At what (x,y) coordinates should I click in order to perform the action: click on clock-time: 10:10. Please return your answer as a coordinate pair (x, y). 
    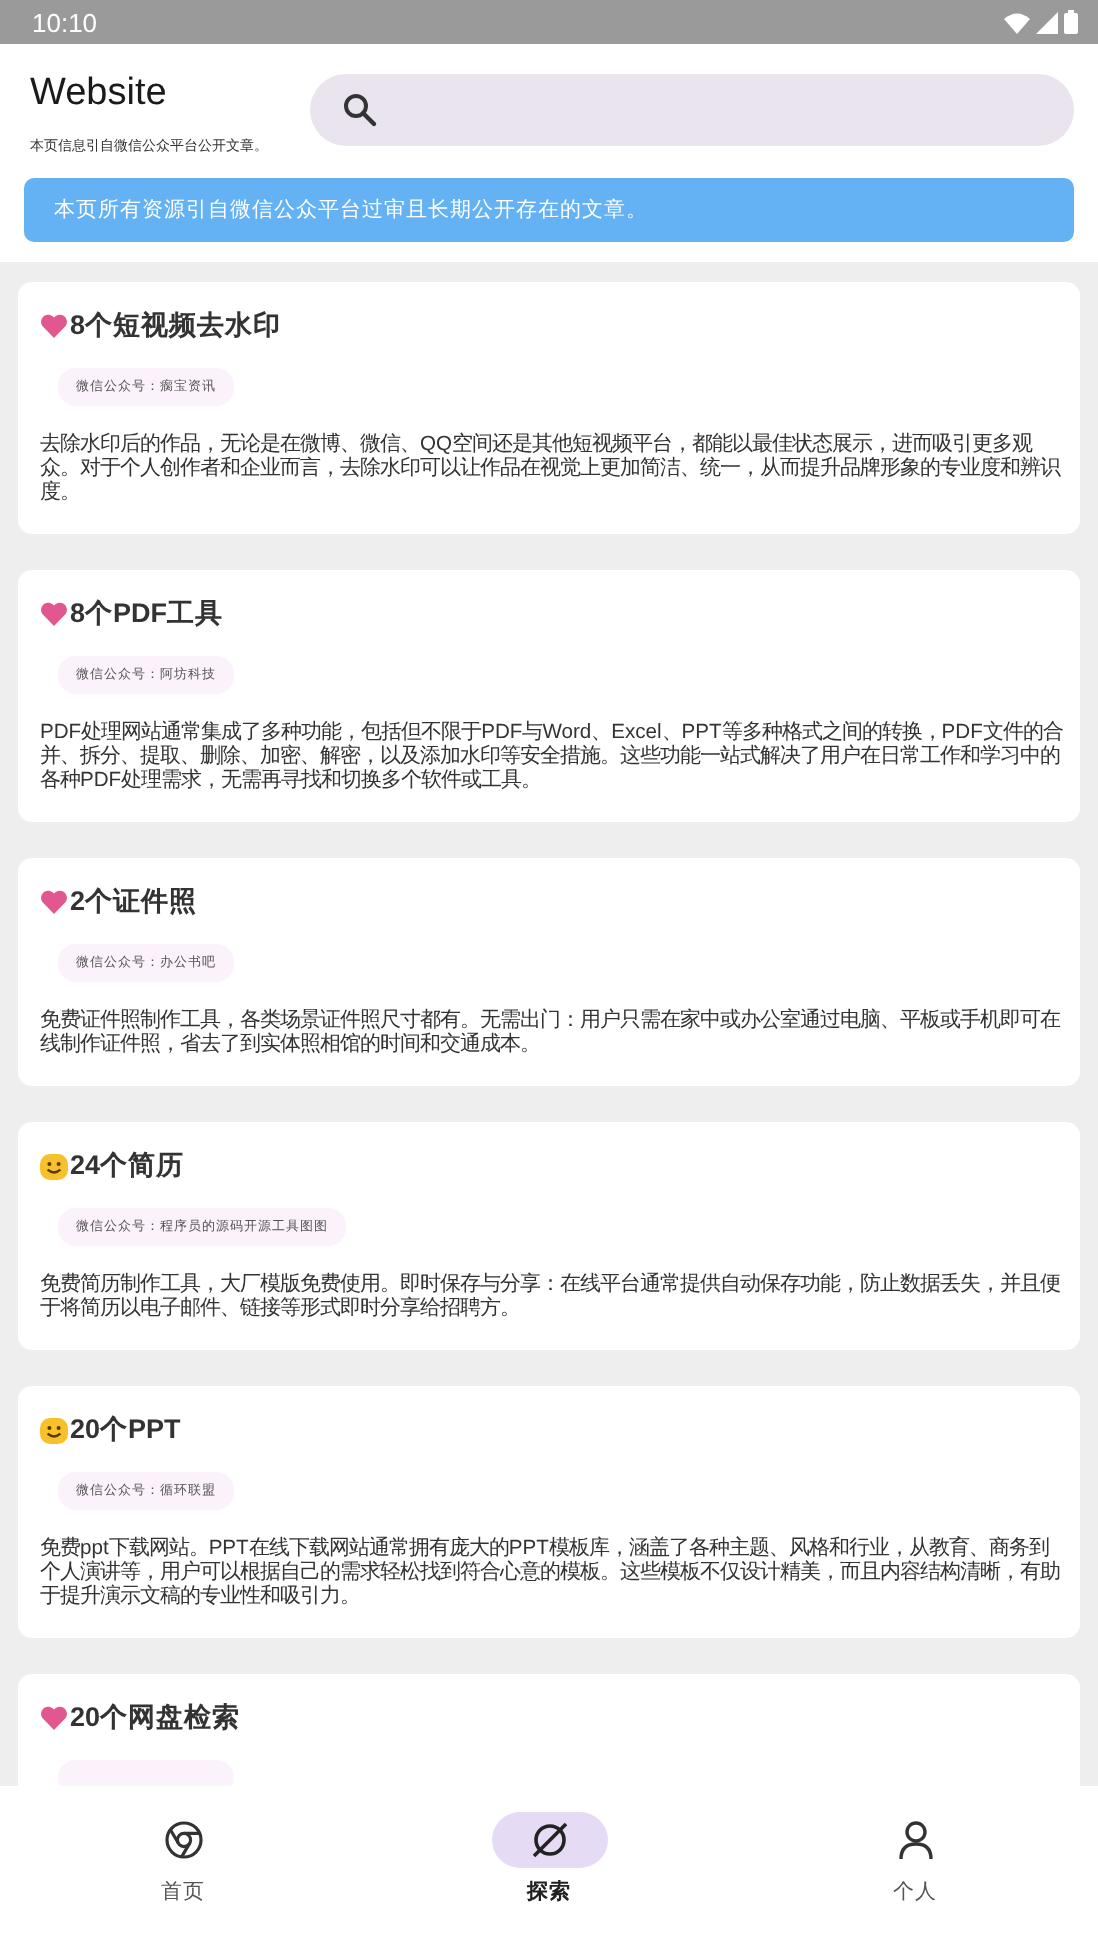
    Looking at the image, I should click on (65, 22).